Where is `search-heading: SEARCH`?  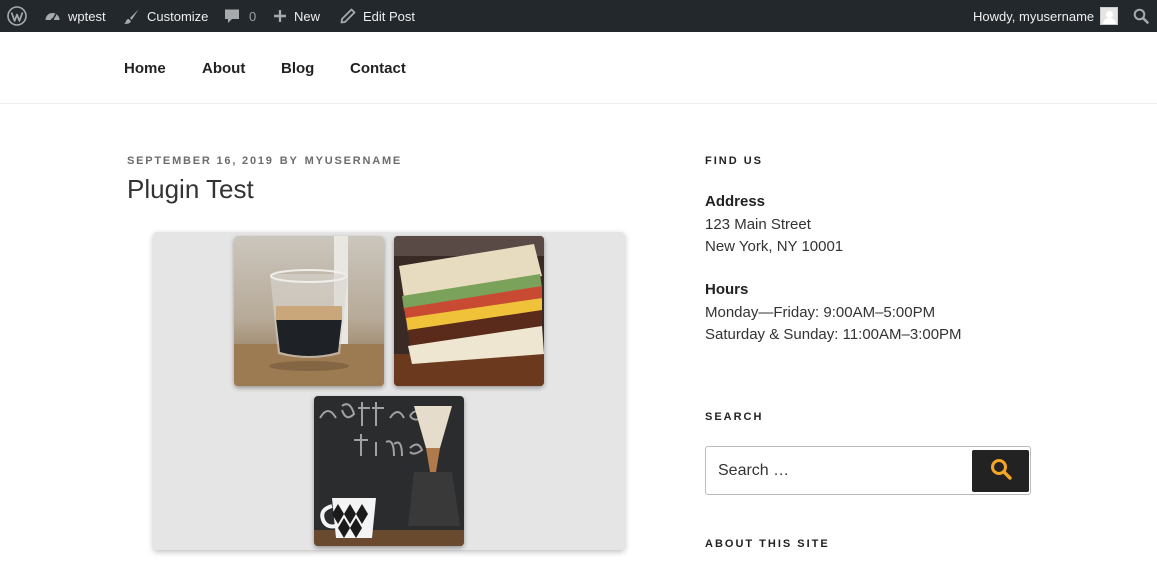
search-heading: SEARCH is located at coordinates (734, 417).